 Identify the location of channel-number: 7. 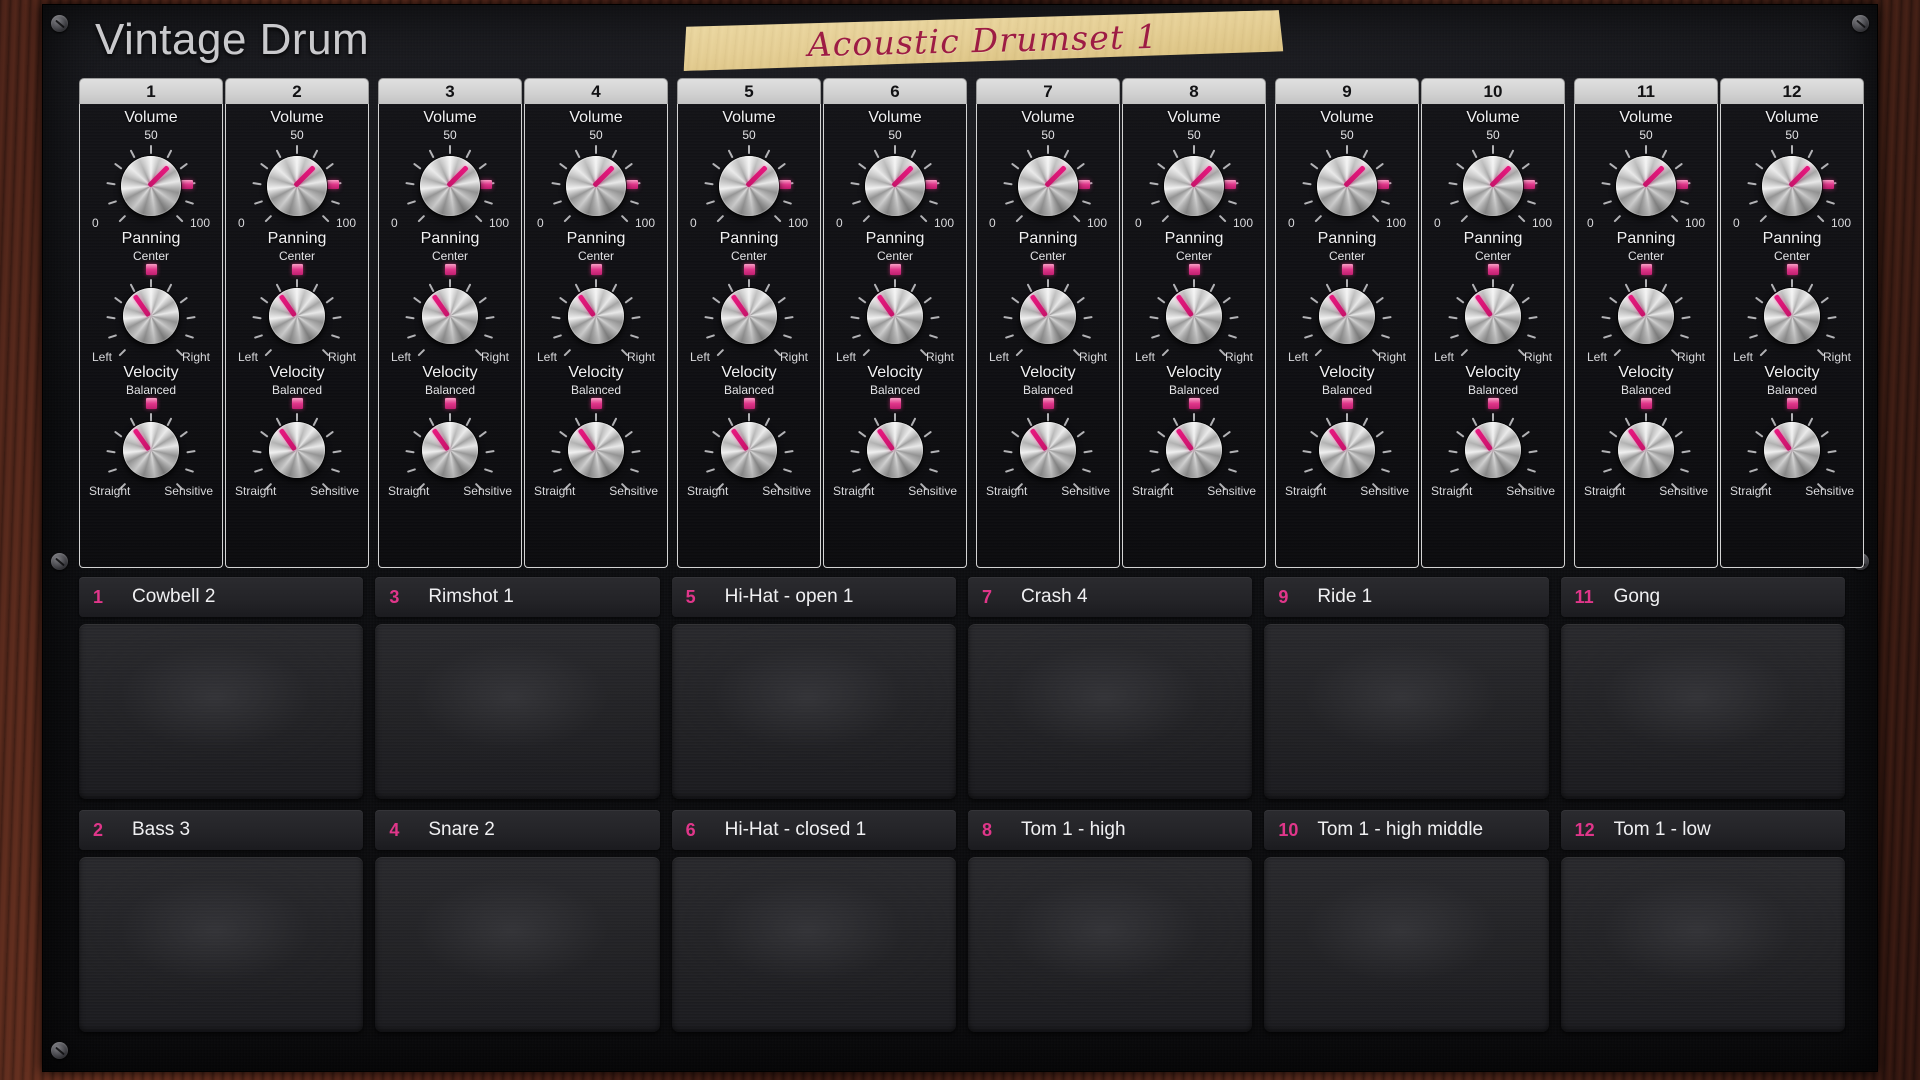
(1048, 91).